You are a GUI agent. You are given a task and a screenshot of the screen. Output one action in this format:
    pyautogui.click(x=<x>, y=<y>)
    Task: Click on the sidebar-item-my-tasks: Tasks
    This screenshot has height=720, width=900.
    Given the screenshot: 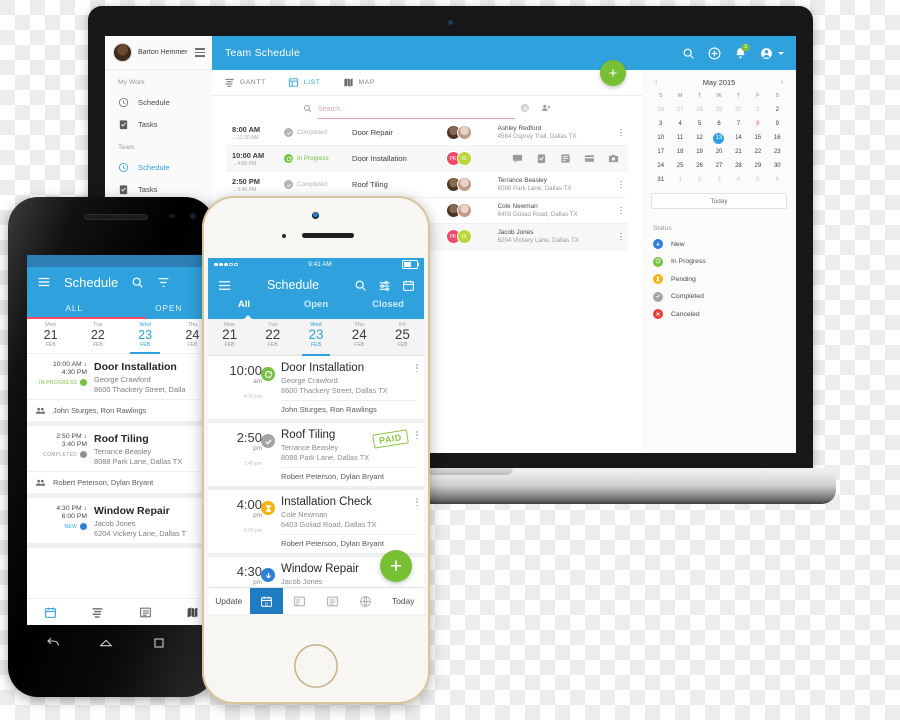 What is the action you would take?
    pyautogui.click(x=158, y=124)
    